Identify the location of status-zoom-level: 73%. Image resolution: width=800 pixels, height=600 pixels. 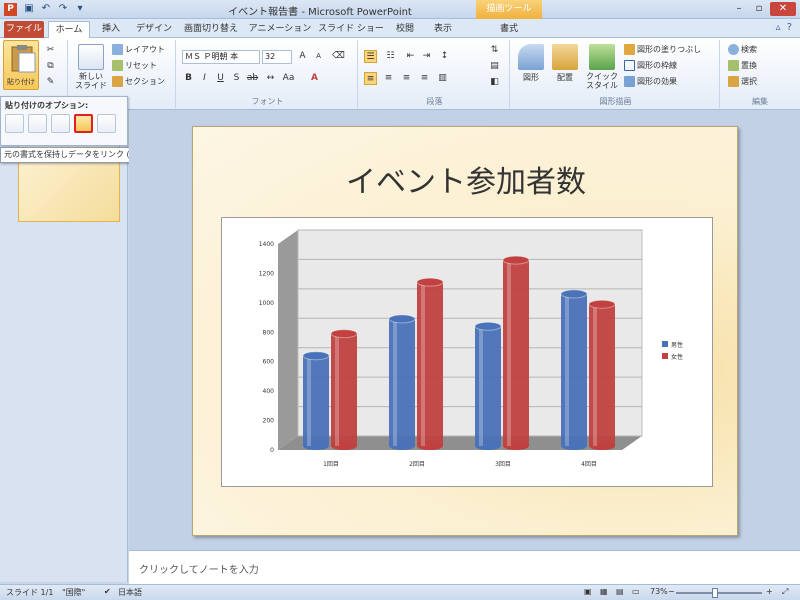
(659, 591).